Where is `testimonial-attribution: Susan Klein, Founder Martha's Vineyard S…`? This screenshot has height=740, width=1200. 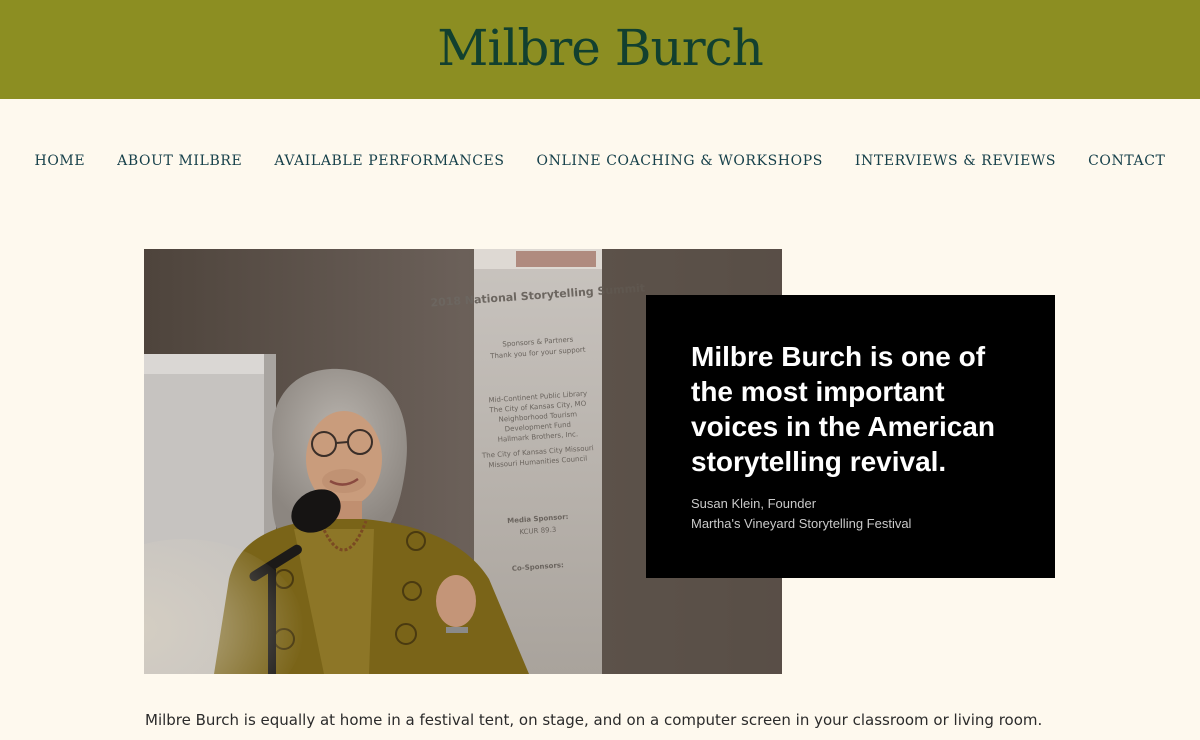 testimonial-attribution: Susan Klein, Founder Martha's Vineyard S… is located at coordinates (853, 514).